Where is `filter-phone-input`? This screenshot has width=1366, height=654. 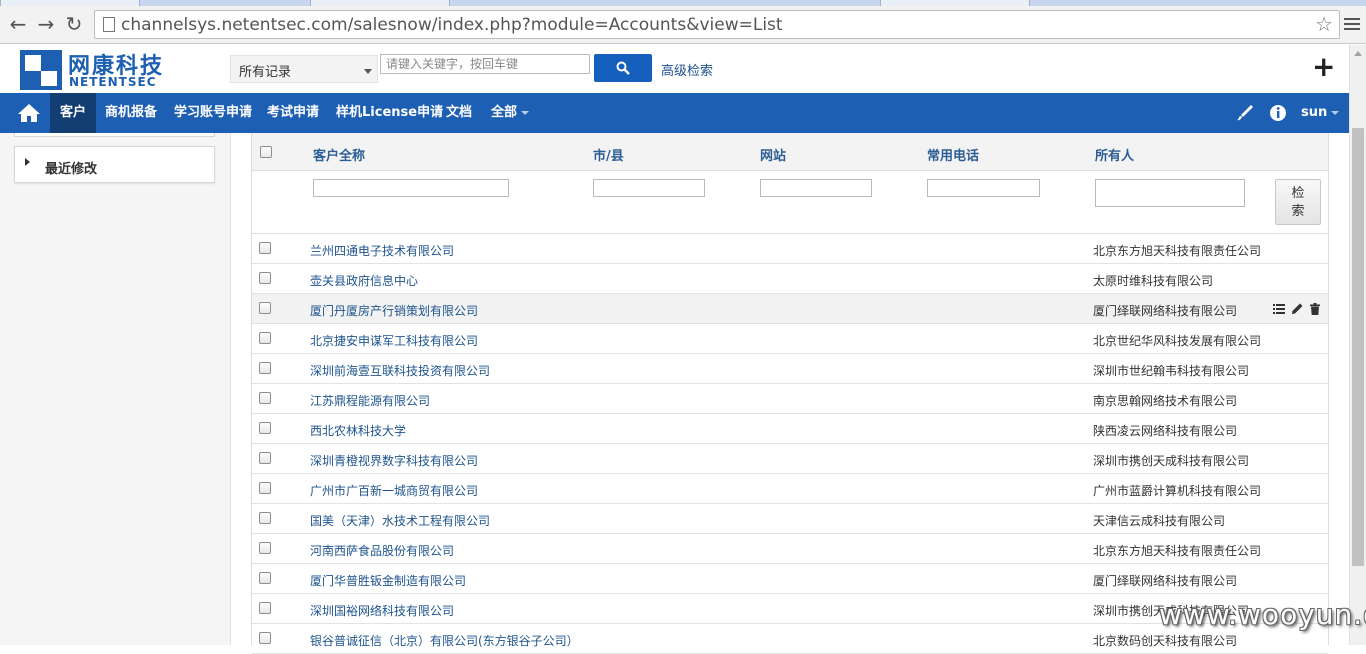 filter-phone-input is located at coordinates (983, 188).